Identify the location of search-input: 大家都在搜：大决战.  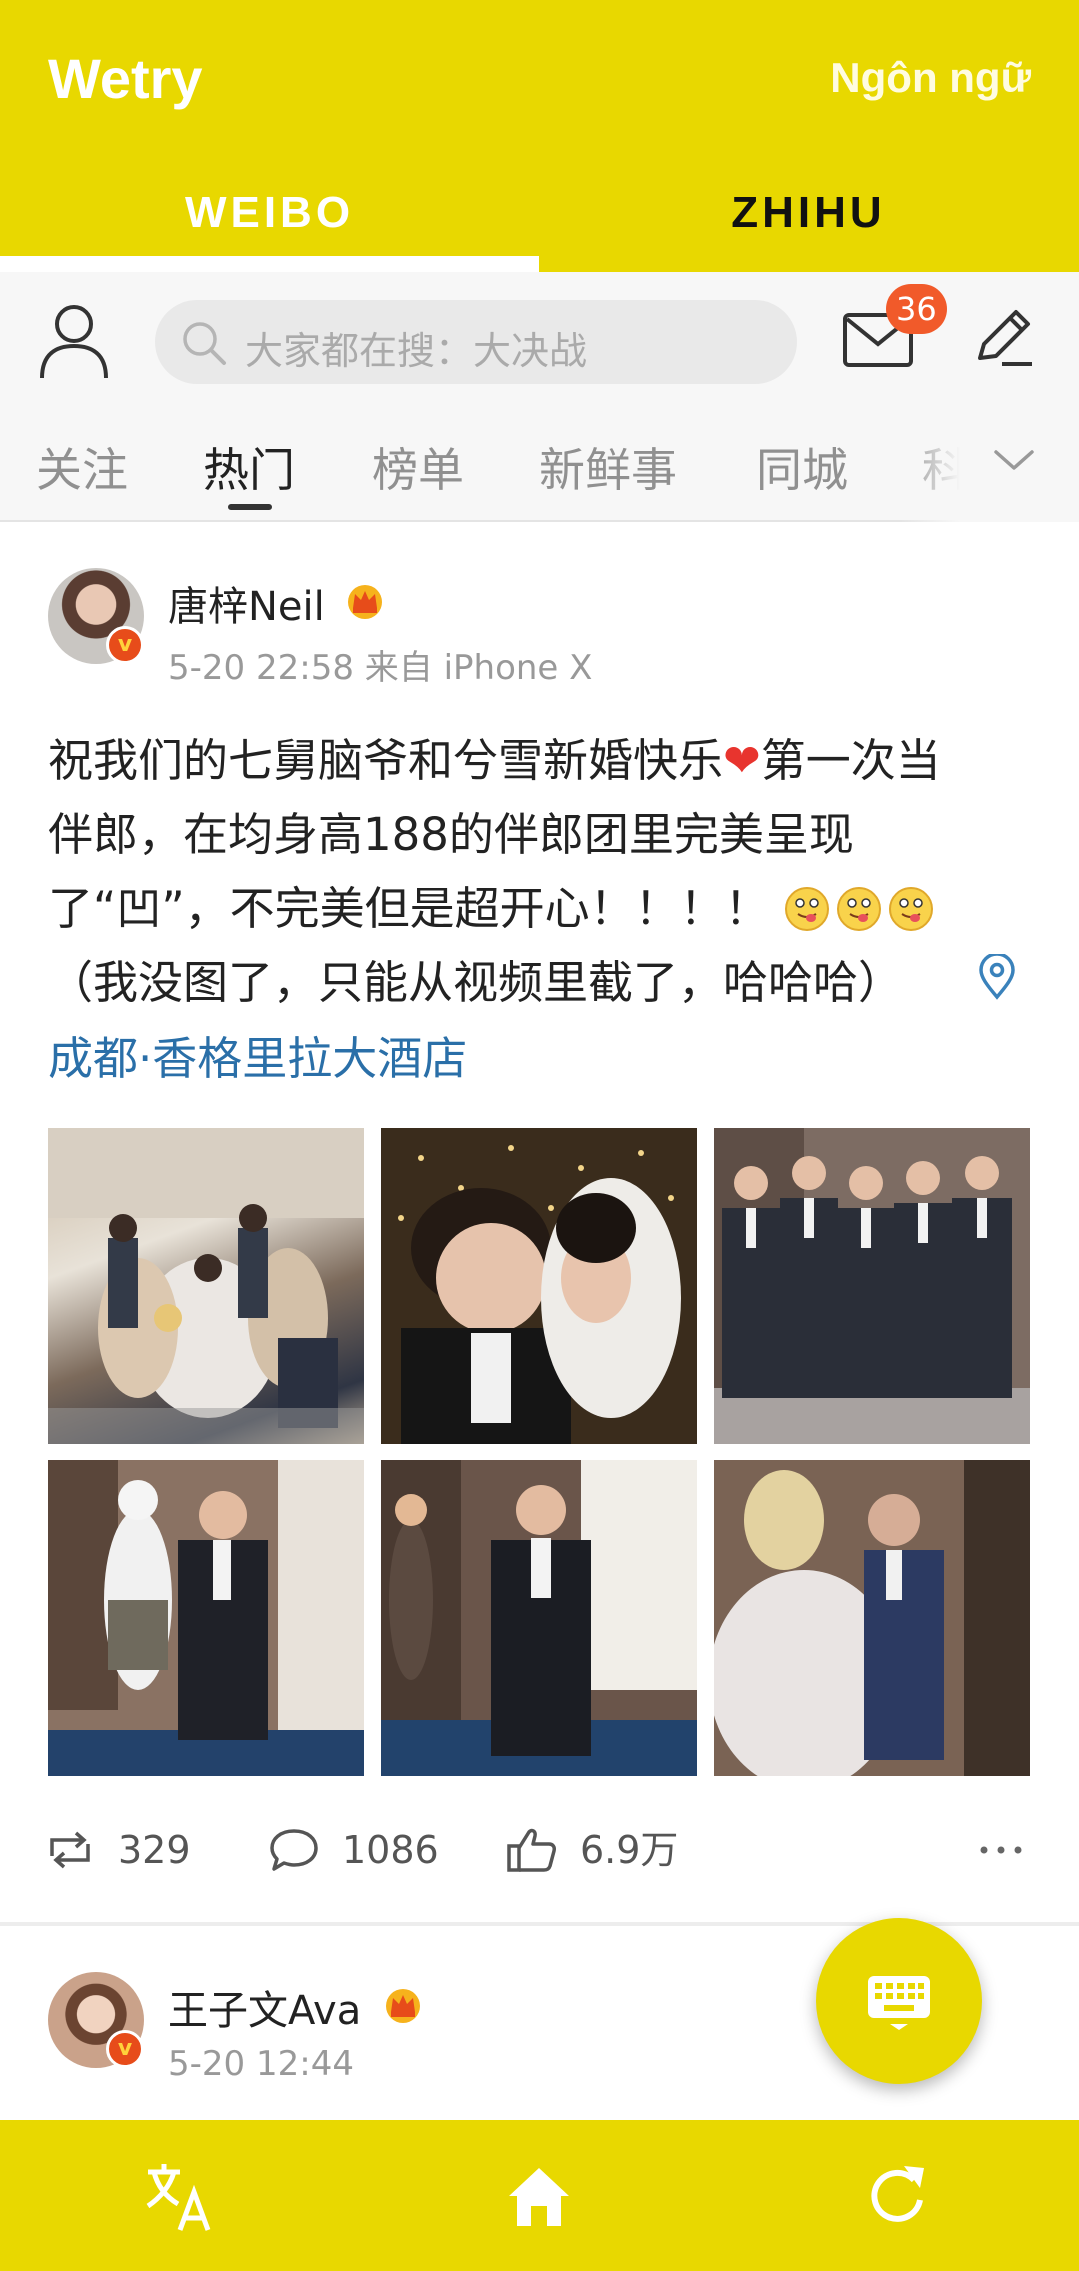
(476, 342).